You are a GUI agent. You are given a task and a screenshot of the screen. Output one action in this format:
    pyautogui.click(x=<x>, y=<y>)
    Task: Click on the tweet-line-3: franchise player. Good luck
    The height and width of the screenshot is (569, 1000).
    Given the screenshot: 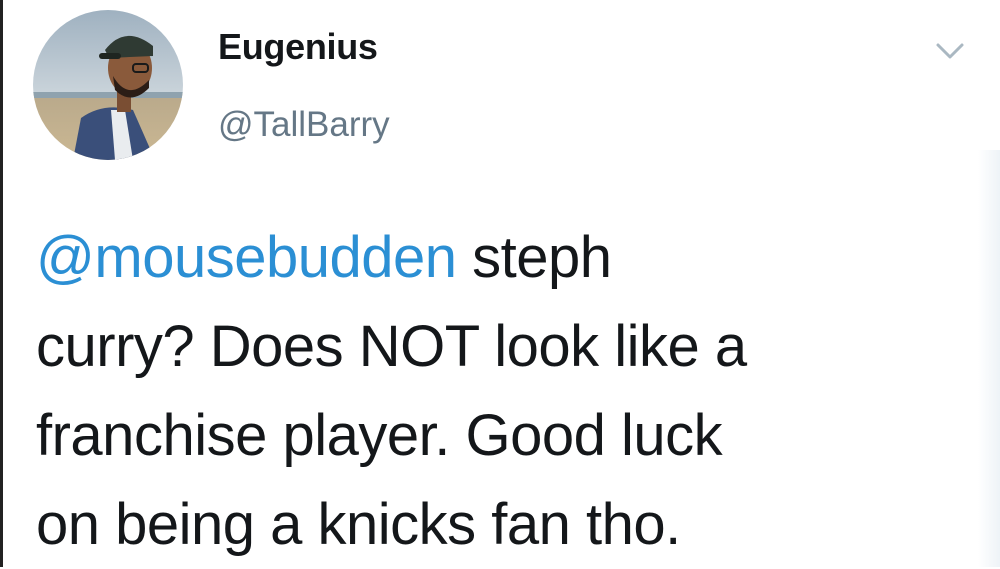 What is the action you would take?
    pyautogui.click(x=379, y=435)
    